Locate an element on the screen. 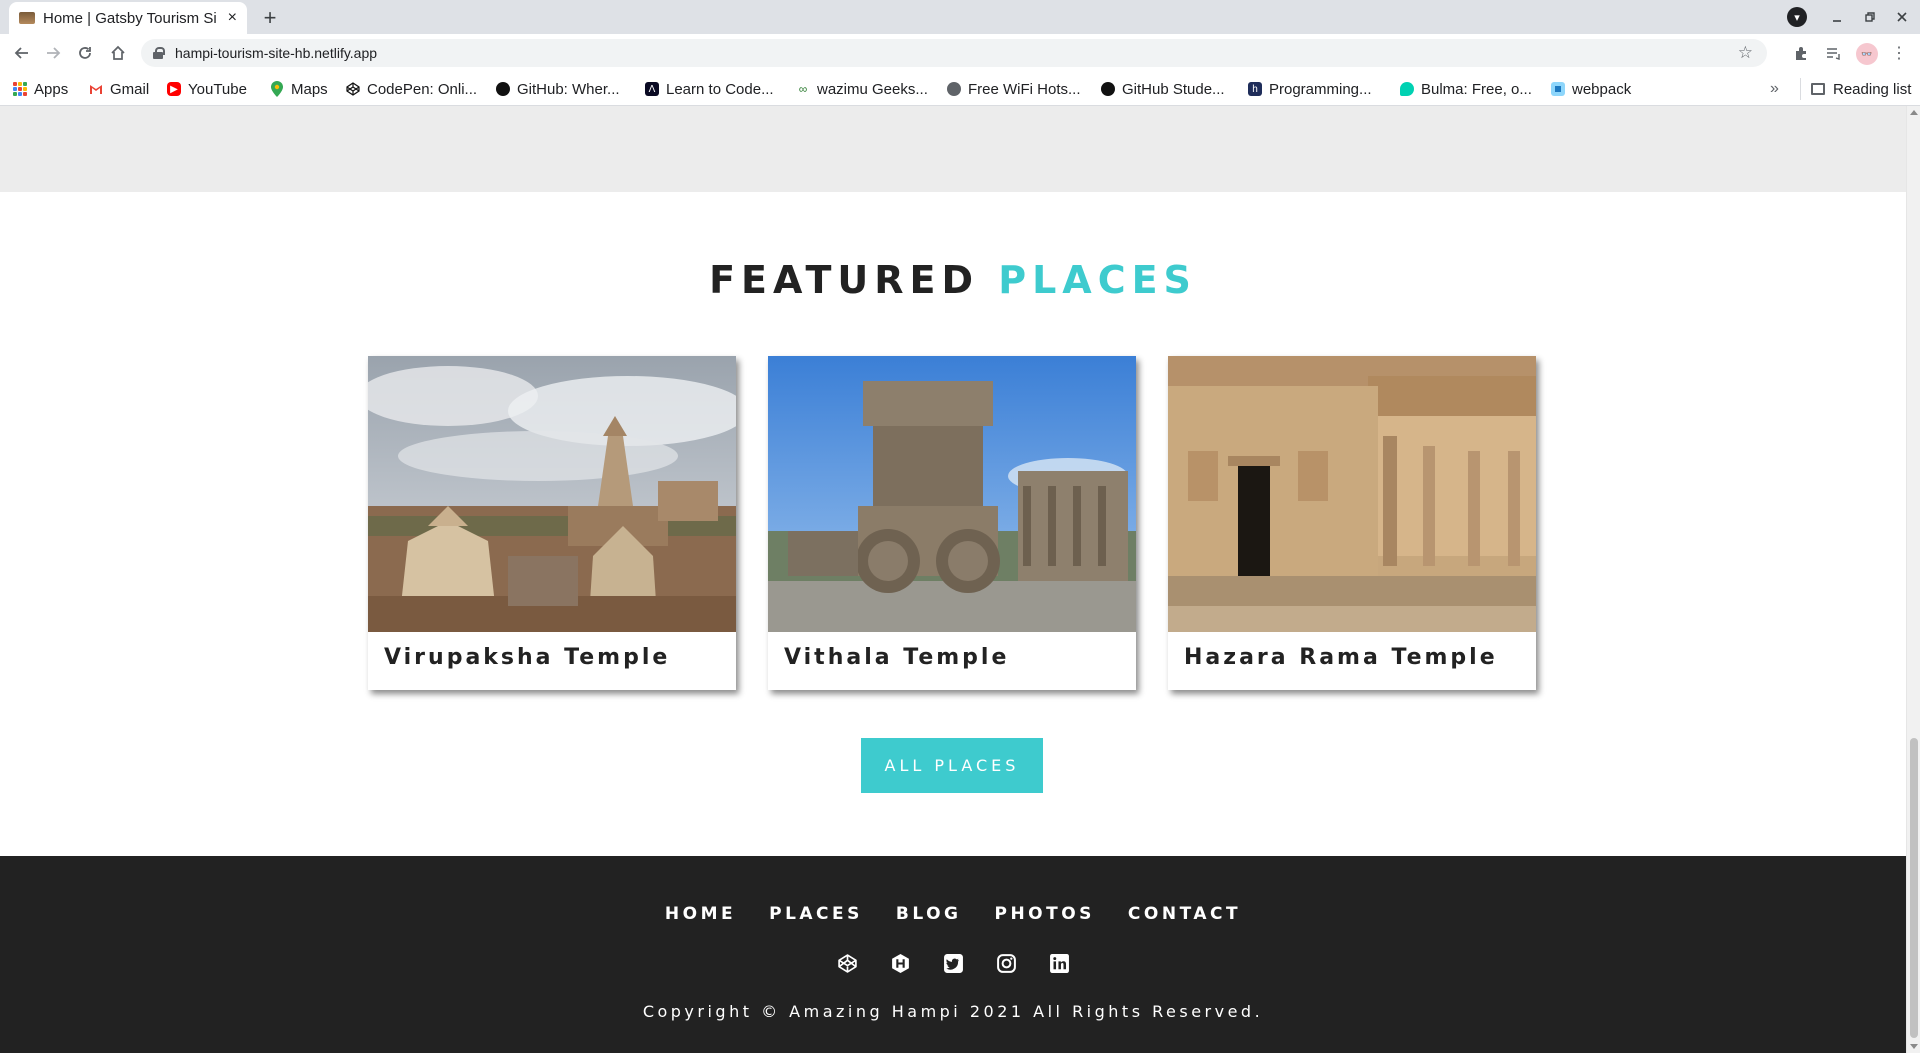  browser-tab-active: Home | Gatsby Tourism Si × is located at coordinates (128, 18).